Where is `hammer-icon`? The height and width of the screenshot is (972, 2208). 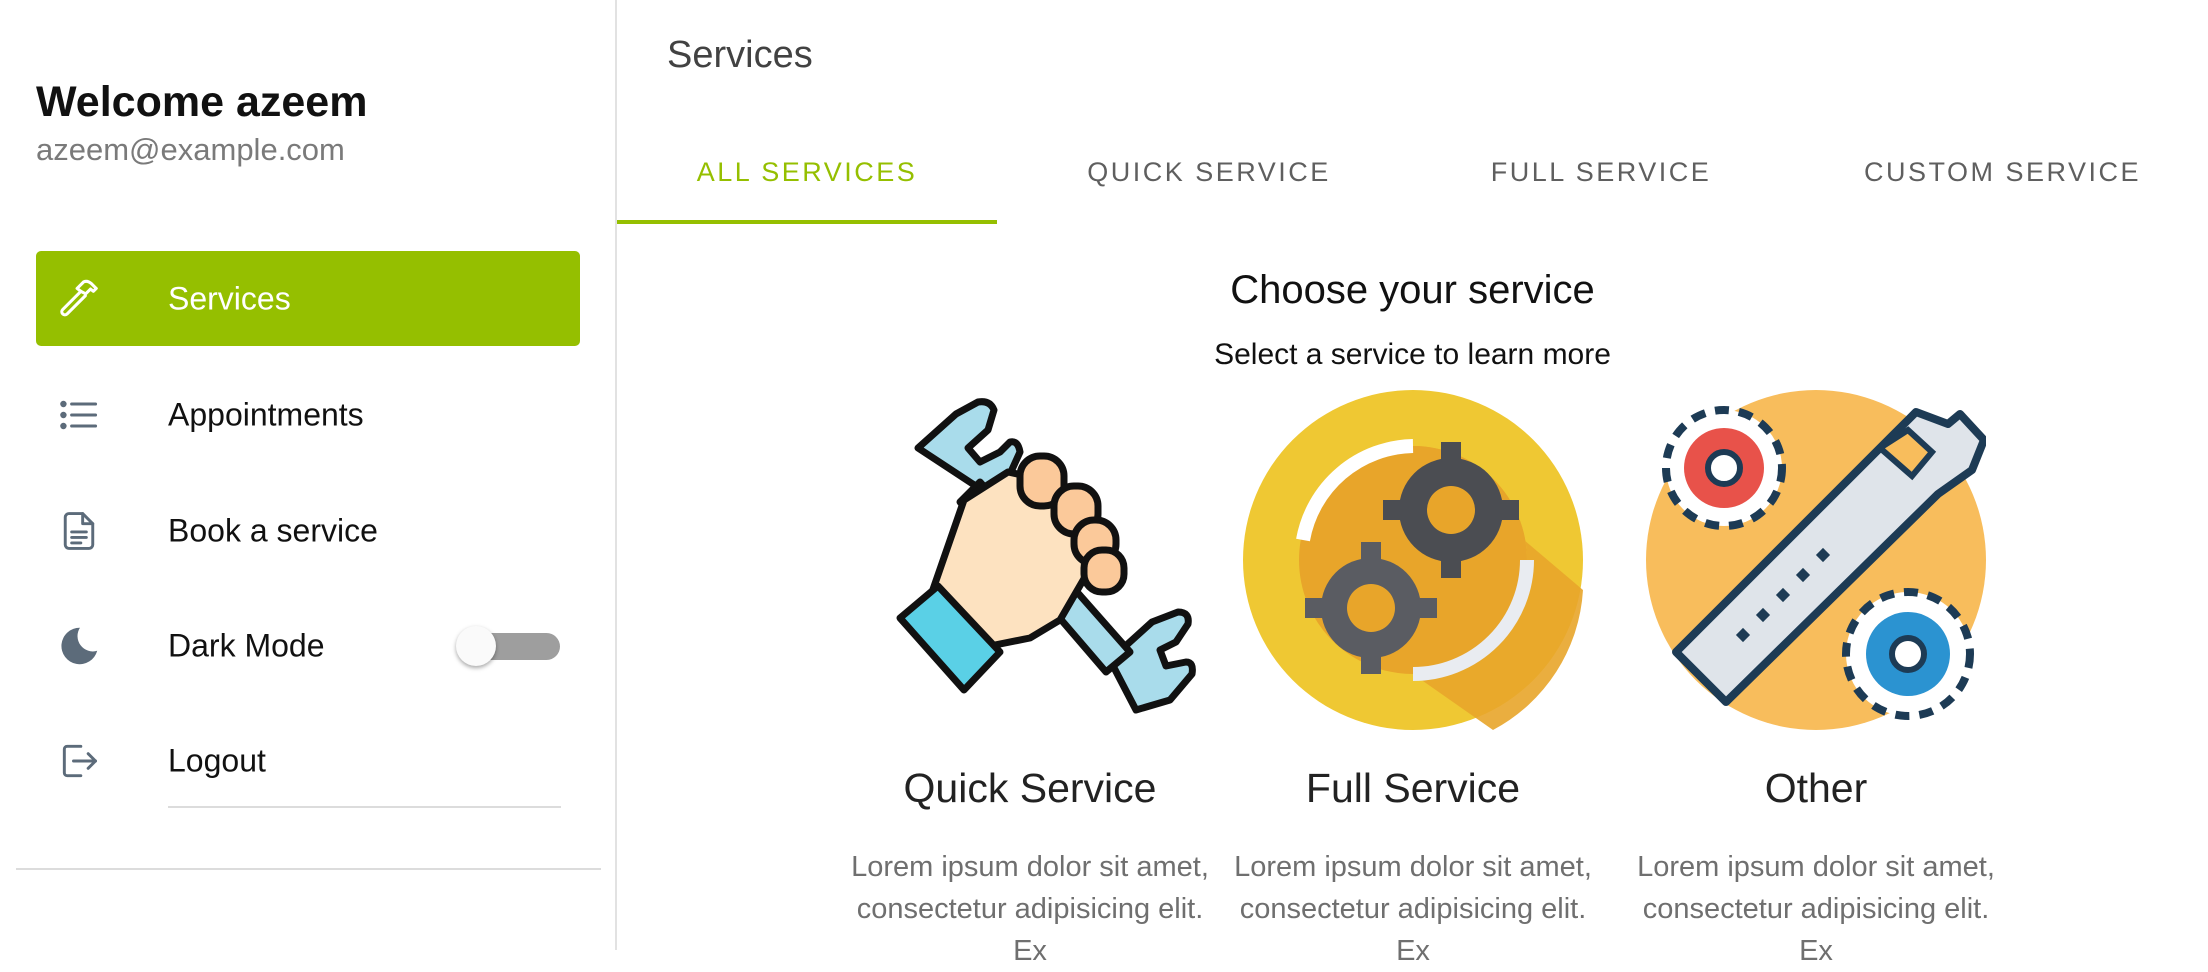 hammer-icon is located at coordinates (79, 299).